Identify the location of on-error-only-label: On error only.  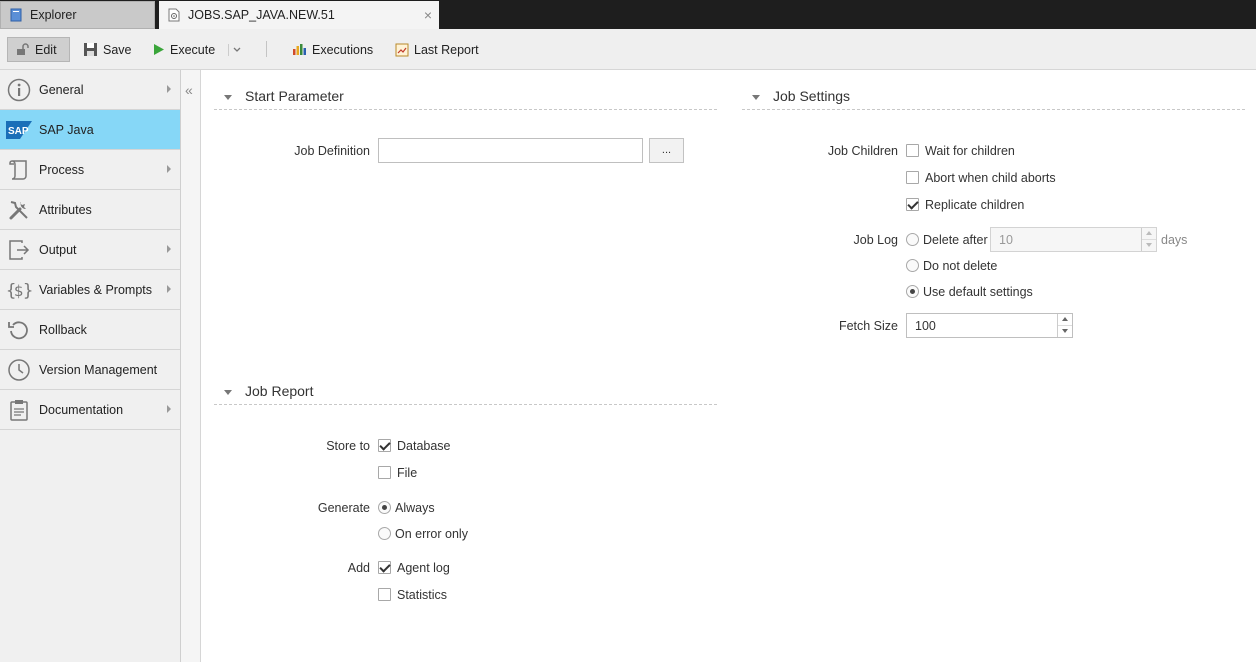
(431, 534).